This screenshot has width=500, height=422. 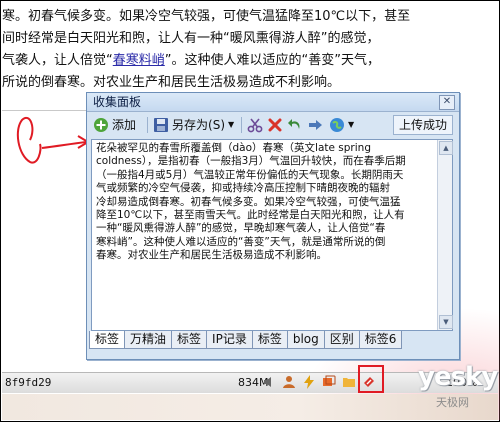 I want to click on panel-titlebar: 收集面板 ✕, so click(x=273, y=102).